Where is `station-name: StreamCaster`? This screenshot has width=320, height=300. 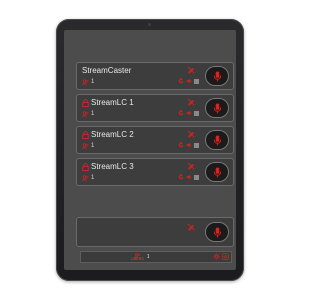 station-name: StreamCaster is located at coordinates (107, 70).